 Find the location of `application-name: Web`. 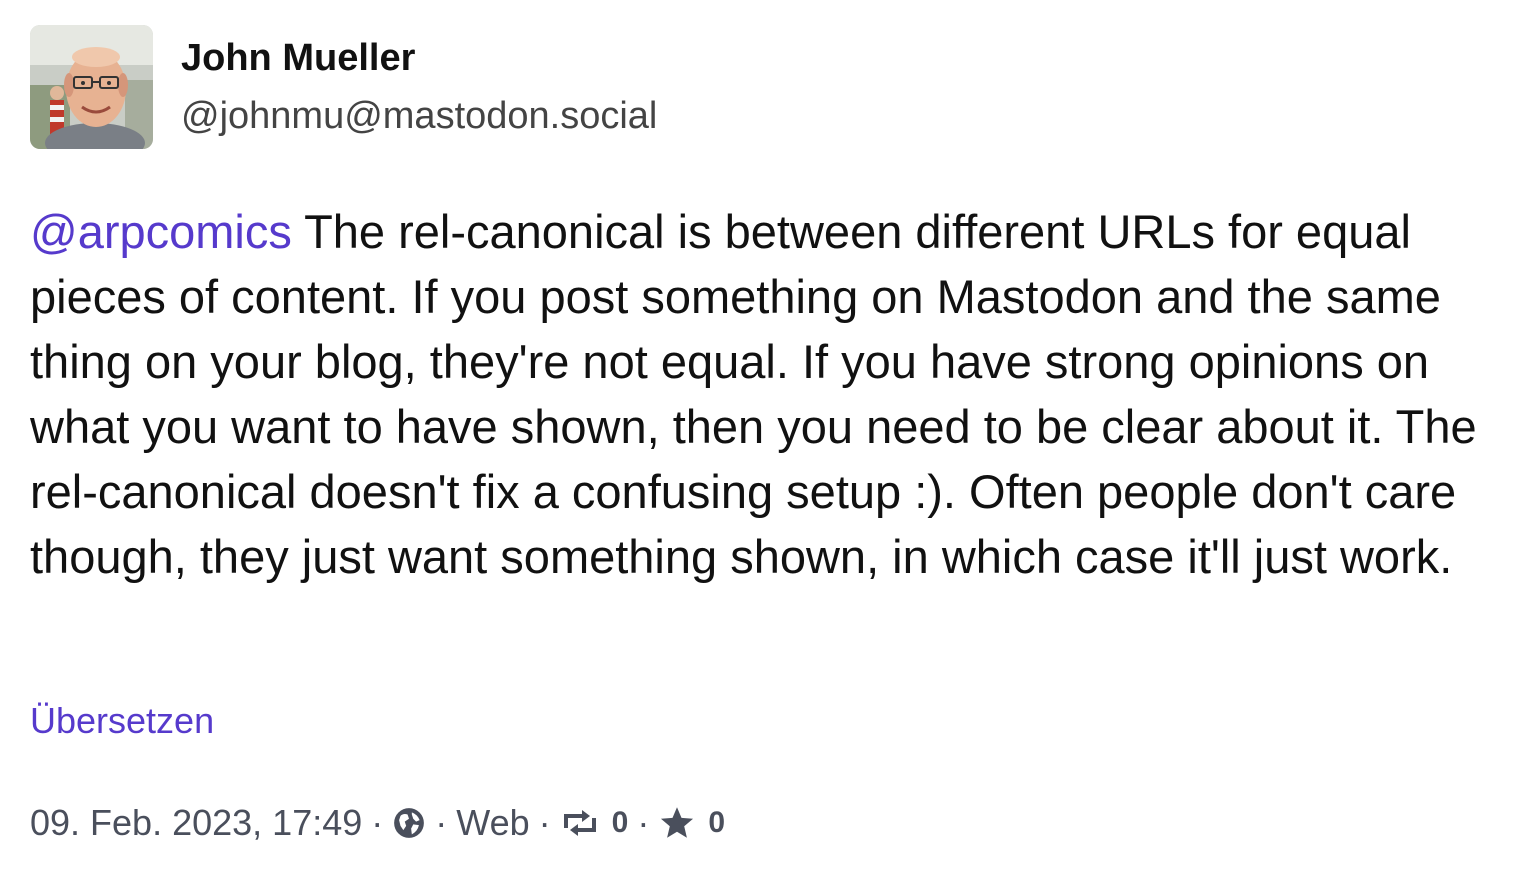

application-name: Web is located at coordinates (493, 822).